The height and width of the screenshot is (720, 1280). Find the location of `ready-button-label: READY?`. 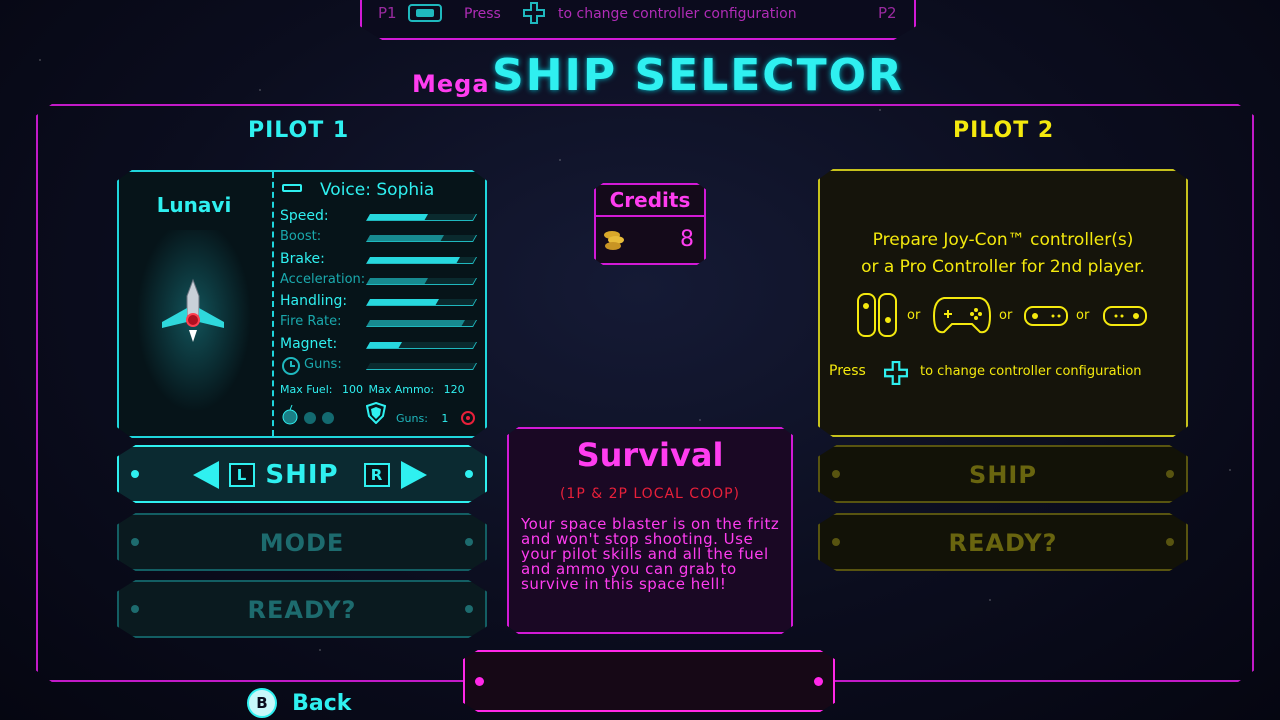

ready-button-label: READY? is located at coordinates (302, 610).